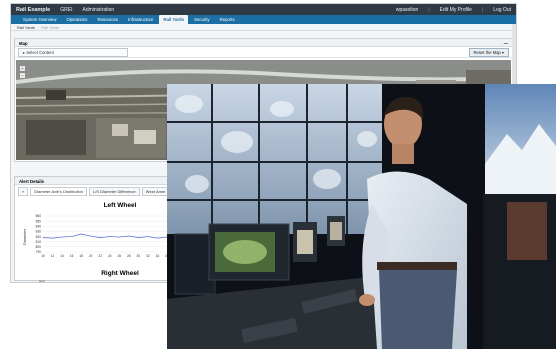  Describe the element at coordinates (50, 27) in the screenshot. I see `subnav-item-rail-yards-2: Rail Yards` at that location.